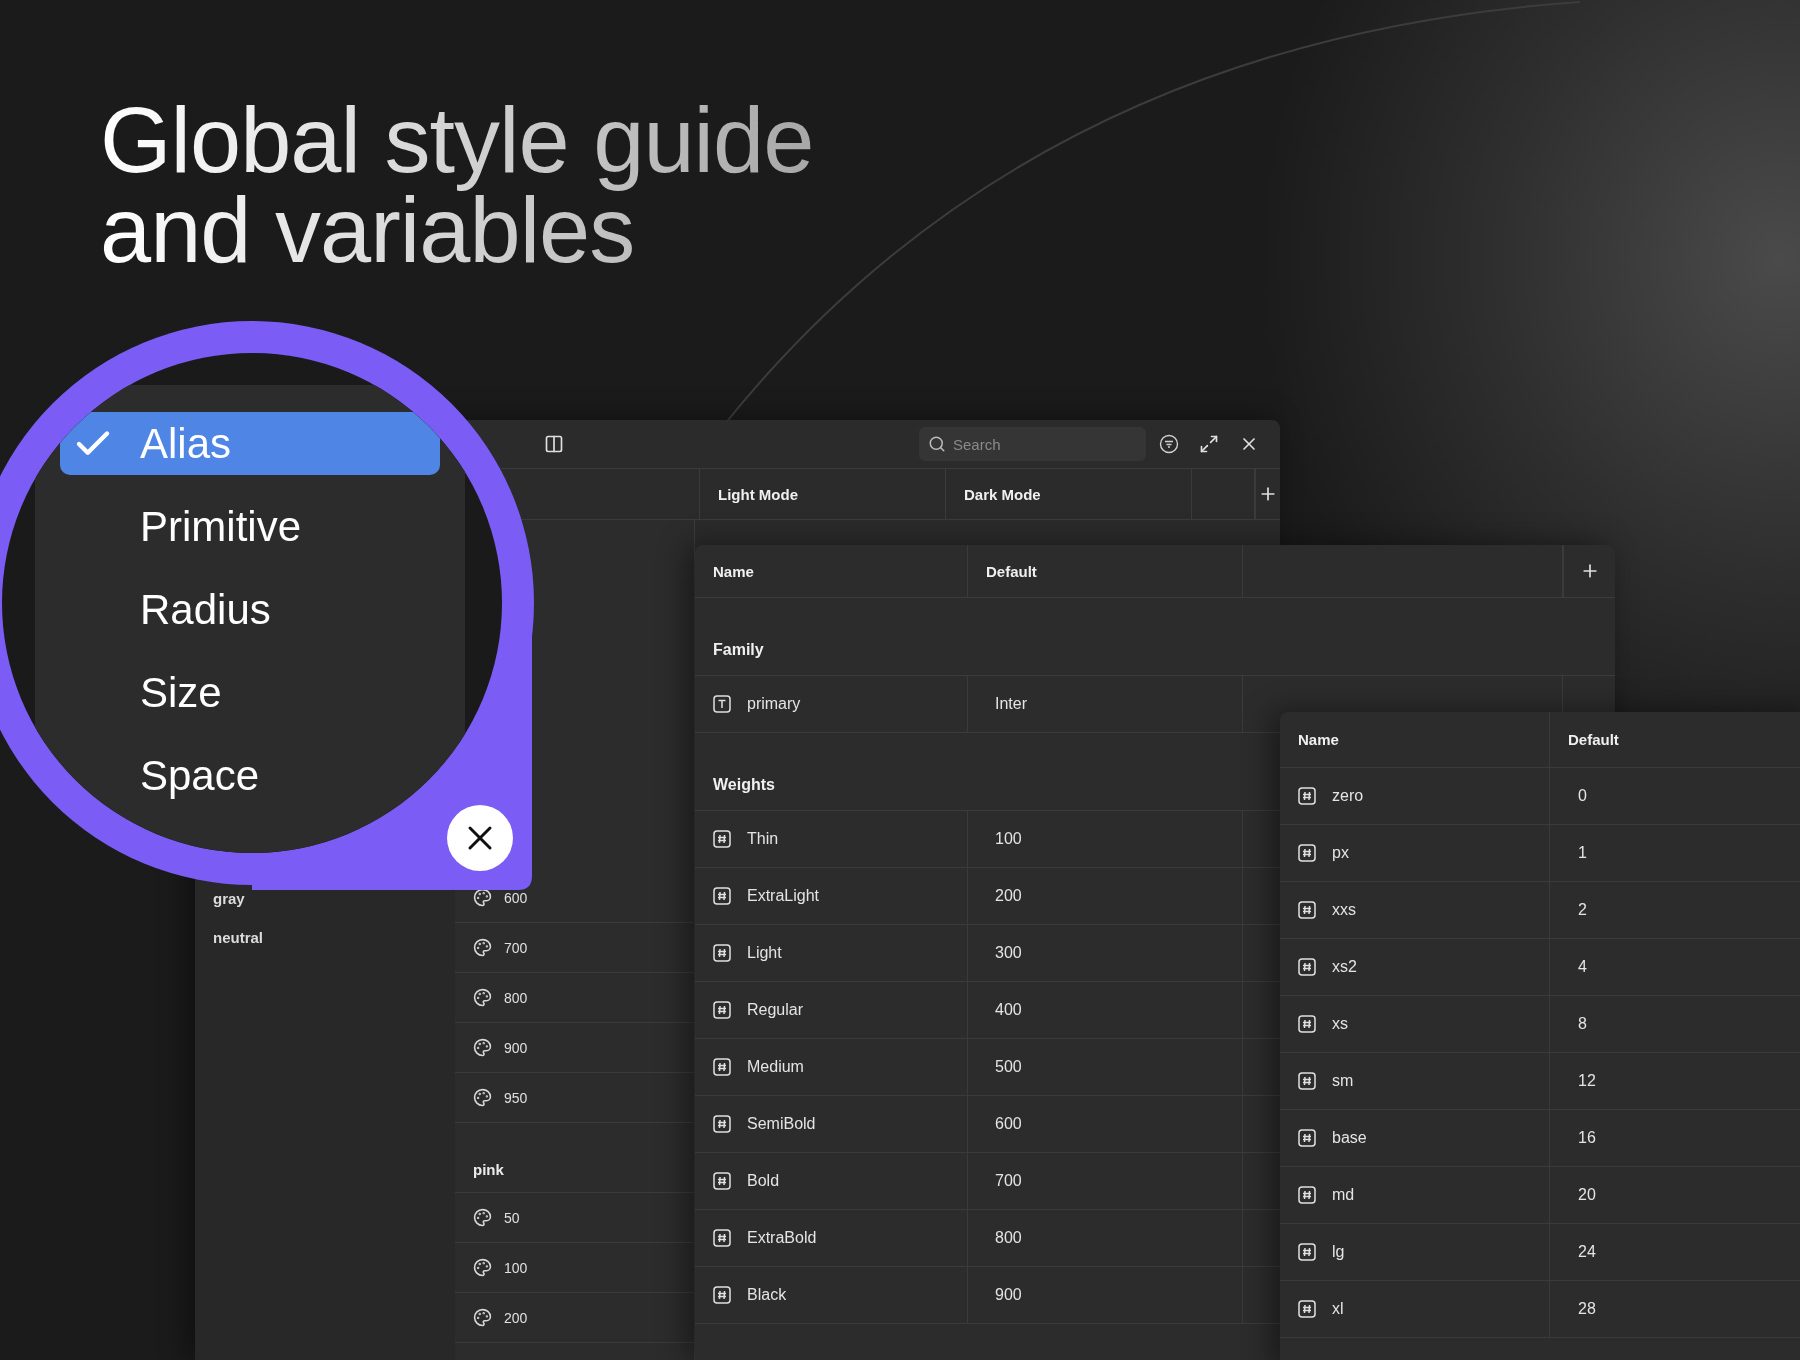 The height and width of the screenshot is (1360, 1800). I want to click on name-cell: Regular, so click(831, 1010).